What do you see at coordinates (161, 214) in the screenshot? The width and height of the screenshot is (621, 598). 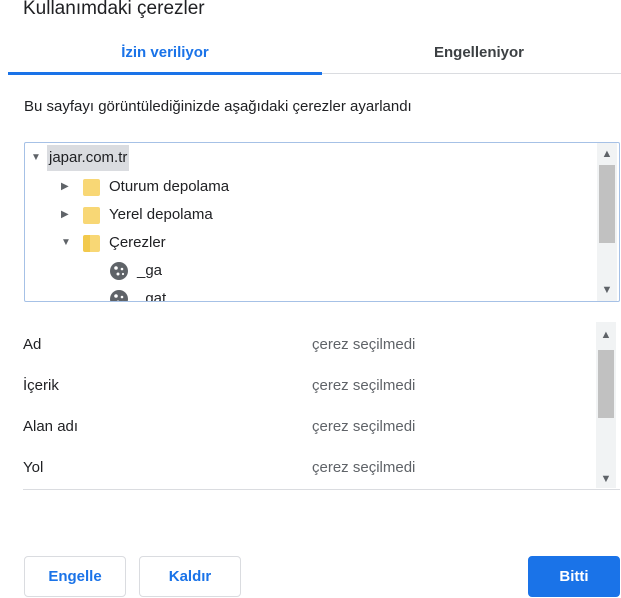 I see `tree-item-label: Yerel depolama` at bounding box center [161, 214].